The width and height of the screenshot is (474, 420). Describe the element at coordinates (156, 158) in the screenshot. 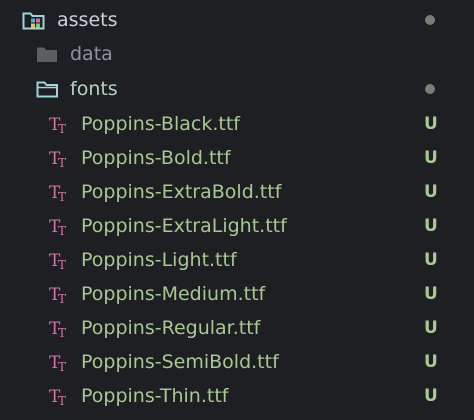

I see `file-label: Poppins-Bold.ttf` at that location.